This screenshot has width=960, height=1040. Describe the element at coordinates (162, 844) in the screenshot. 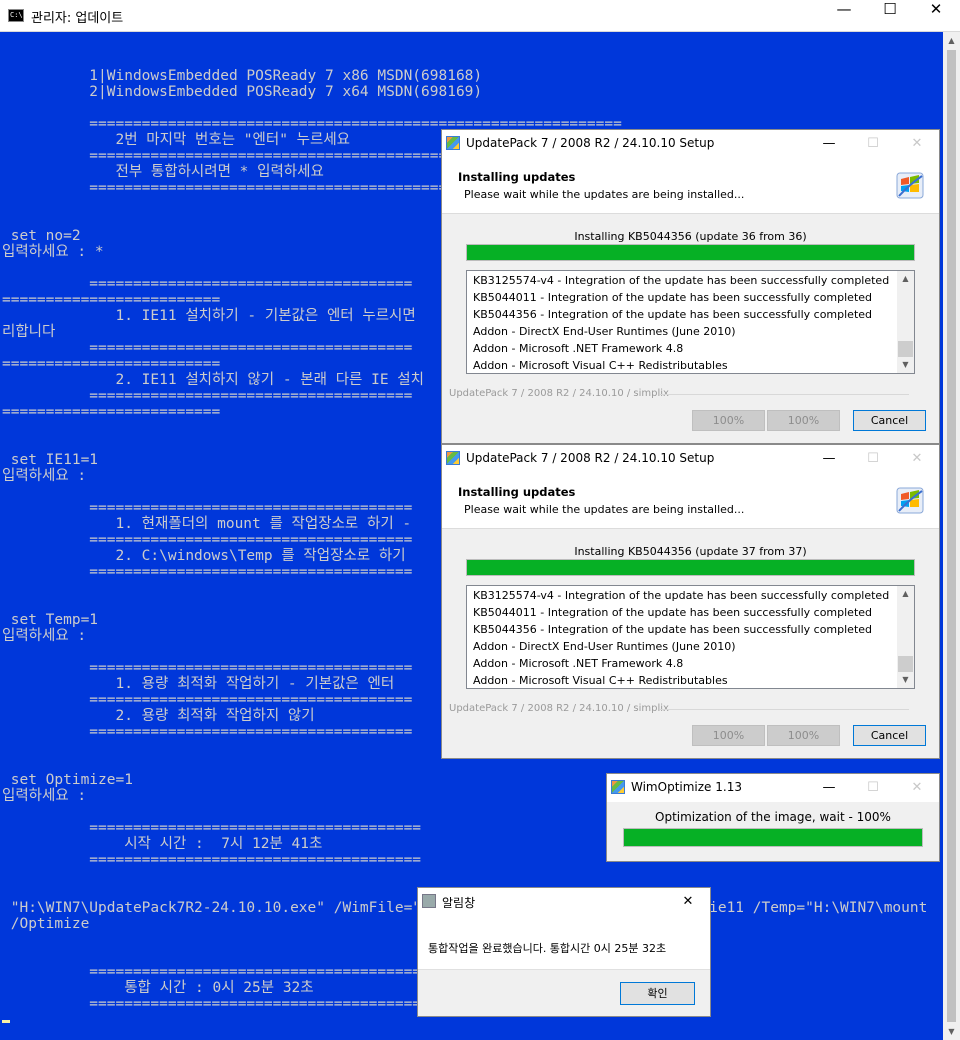

I see `console-line: 시작 시간 : 7시 12분 41초` at that location.